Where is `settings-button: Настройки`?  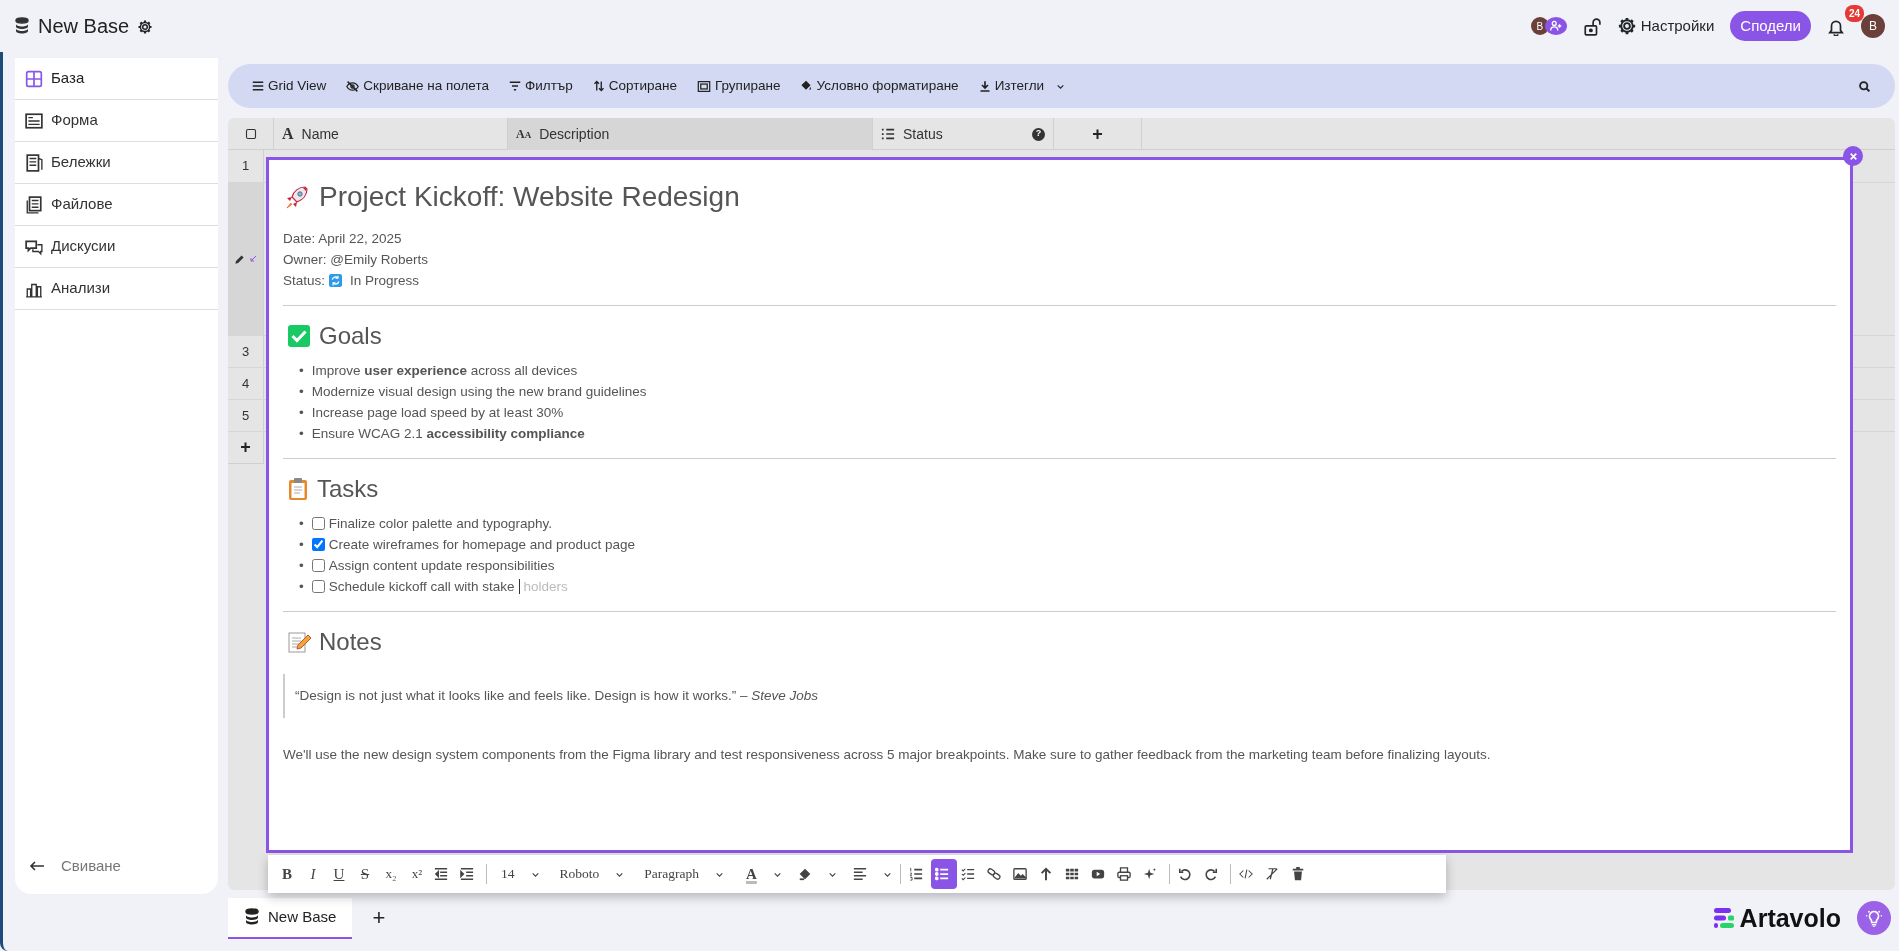
settings-button: Настройки is located at coordinates (1665, 26).